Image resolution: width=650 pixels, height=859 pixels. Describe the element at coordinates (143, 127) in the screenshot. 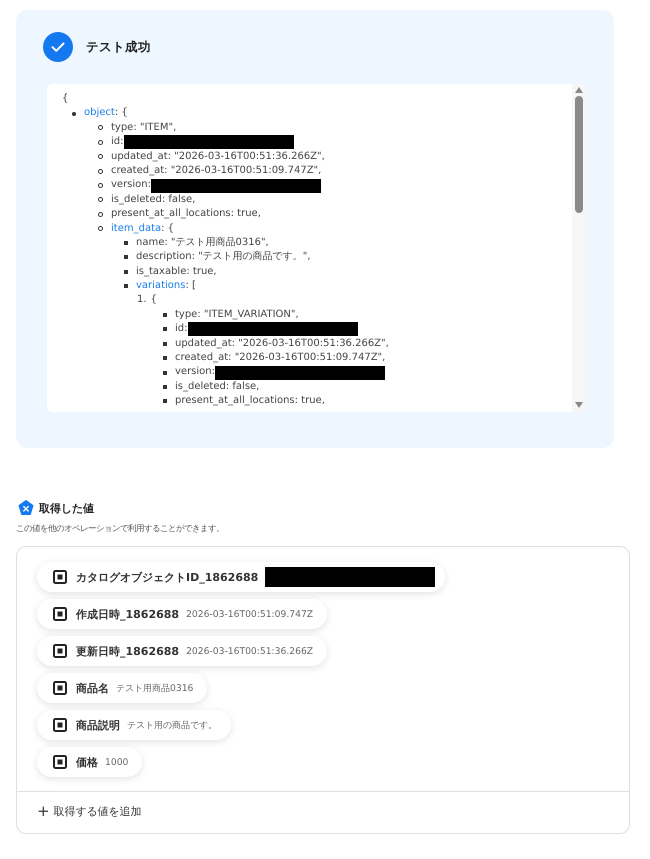

I see `json-text: type: "ITEM",` at that location.